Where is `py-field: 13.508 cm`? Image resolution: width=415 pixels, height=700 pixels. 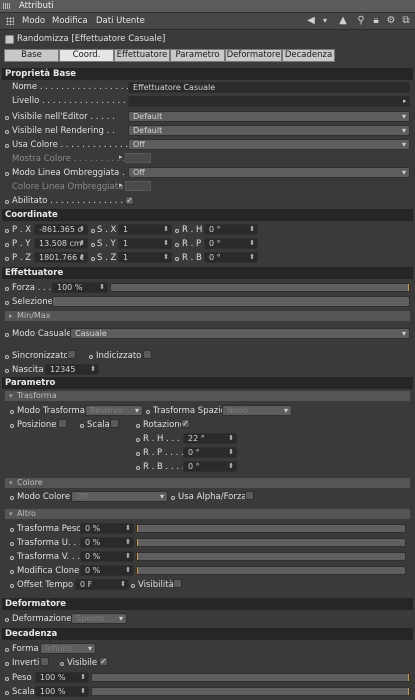 py-field: 13.508 cm is located at coordinates (61, 243).